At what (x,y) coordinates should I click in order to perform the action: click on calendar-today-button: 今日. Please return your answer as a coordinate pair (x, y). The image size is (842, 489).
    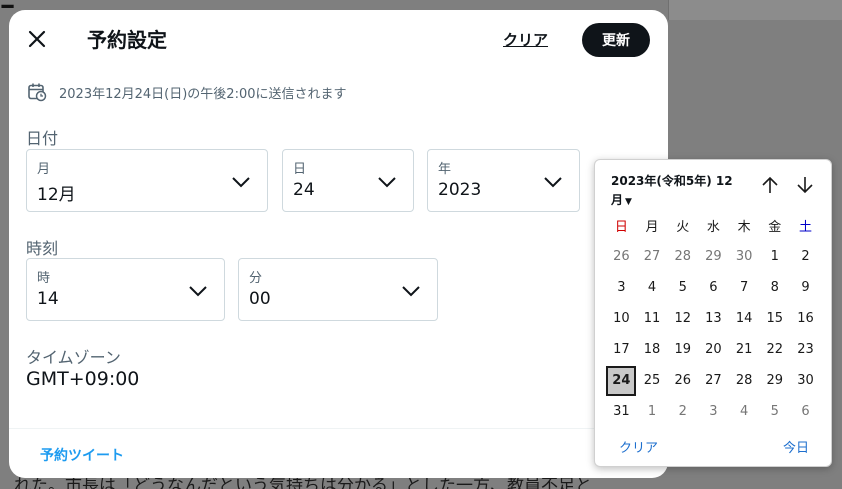
    Looking at the image, I should click on (796, 446).